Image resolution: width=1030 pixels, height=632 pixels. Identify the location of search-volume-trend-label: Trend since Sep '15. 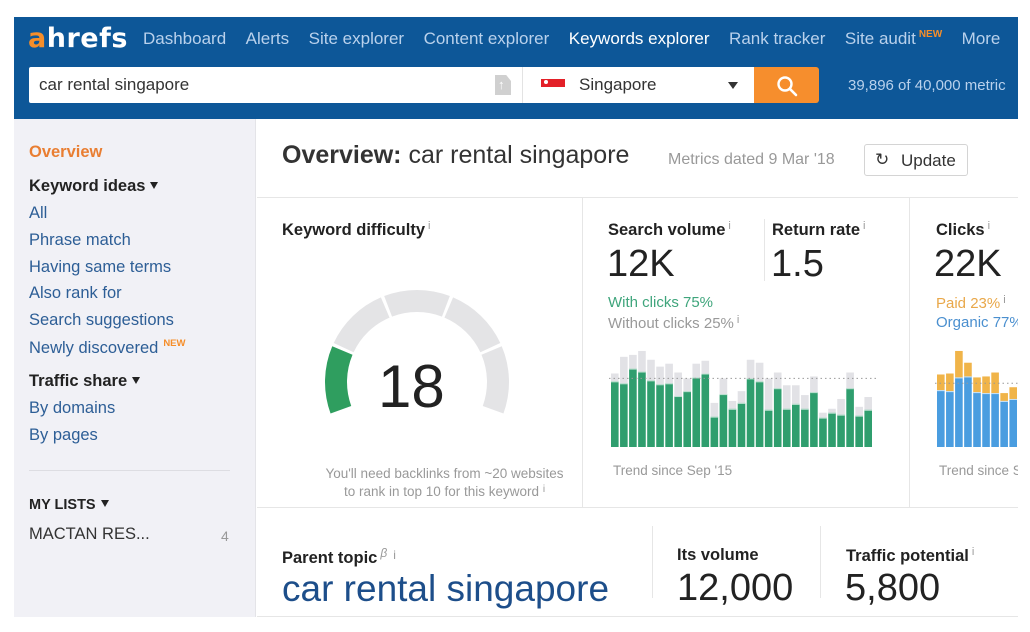
(673, 470).